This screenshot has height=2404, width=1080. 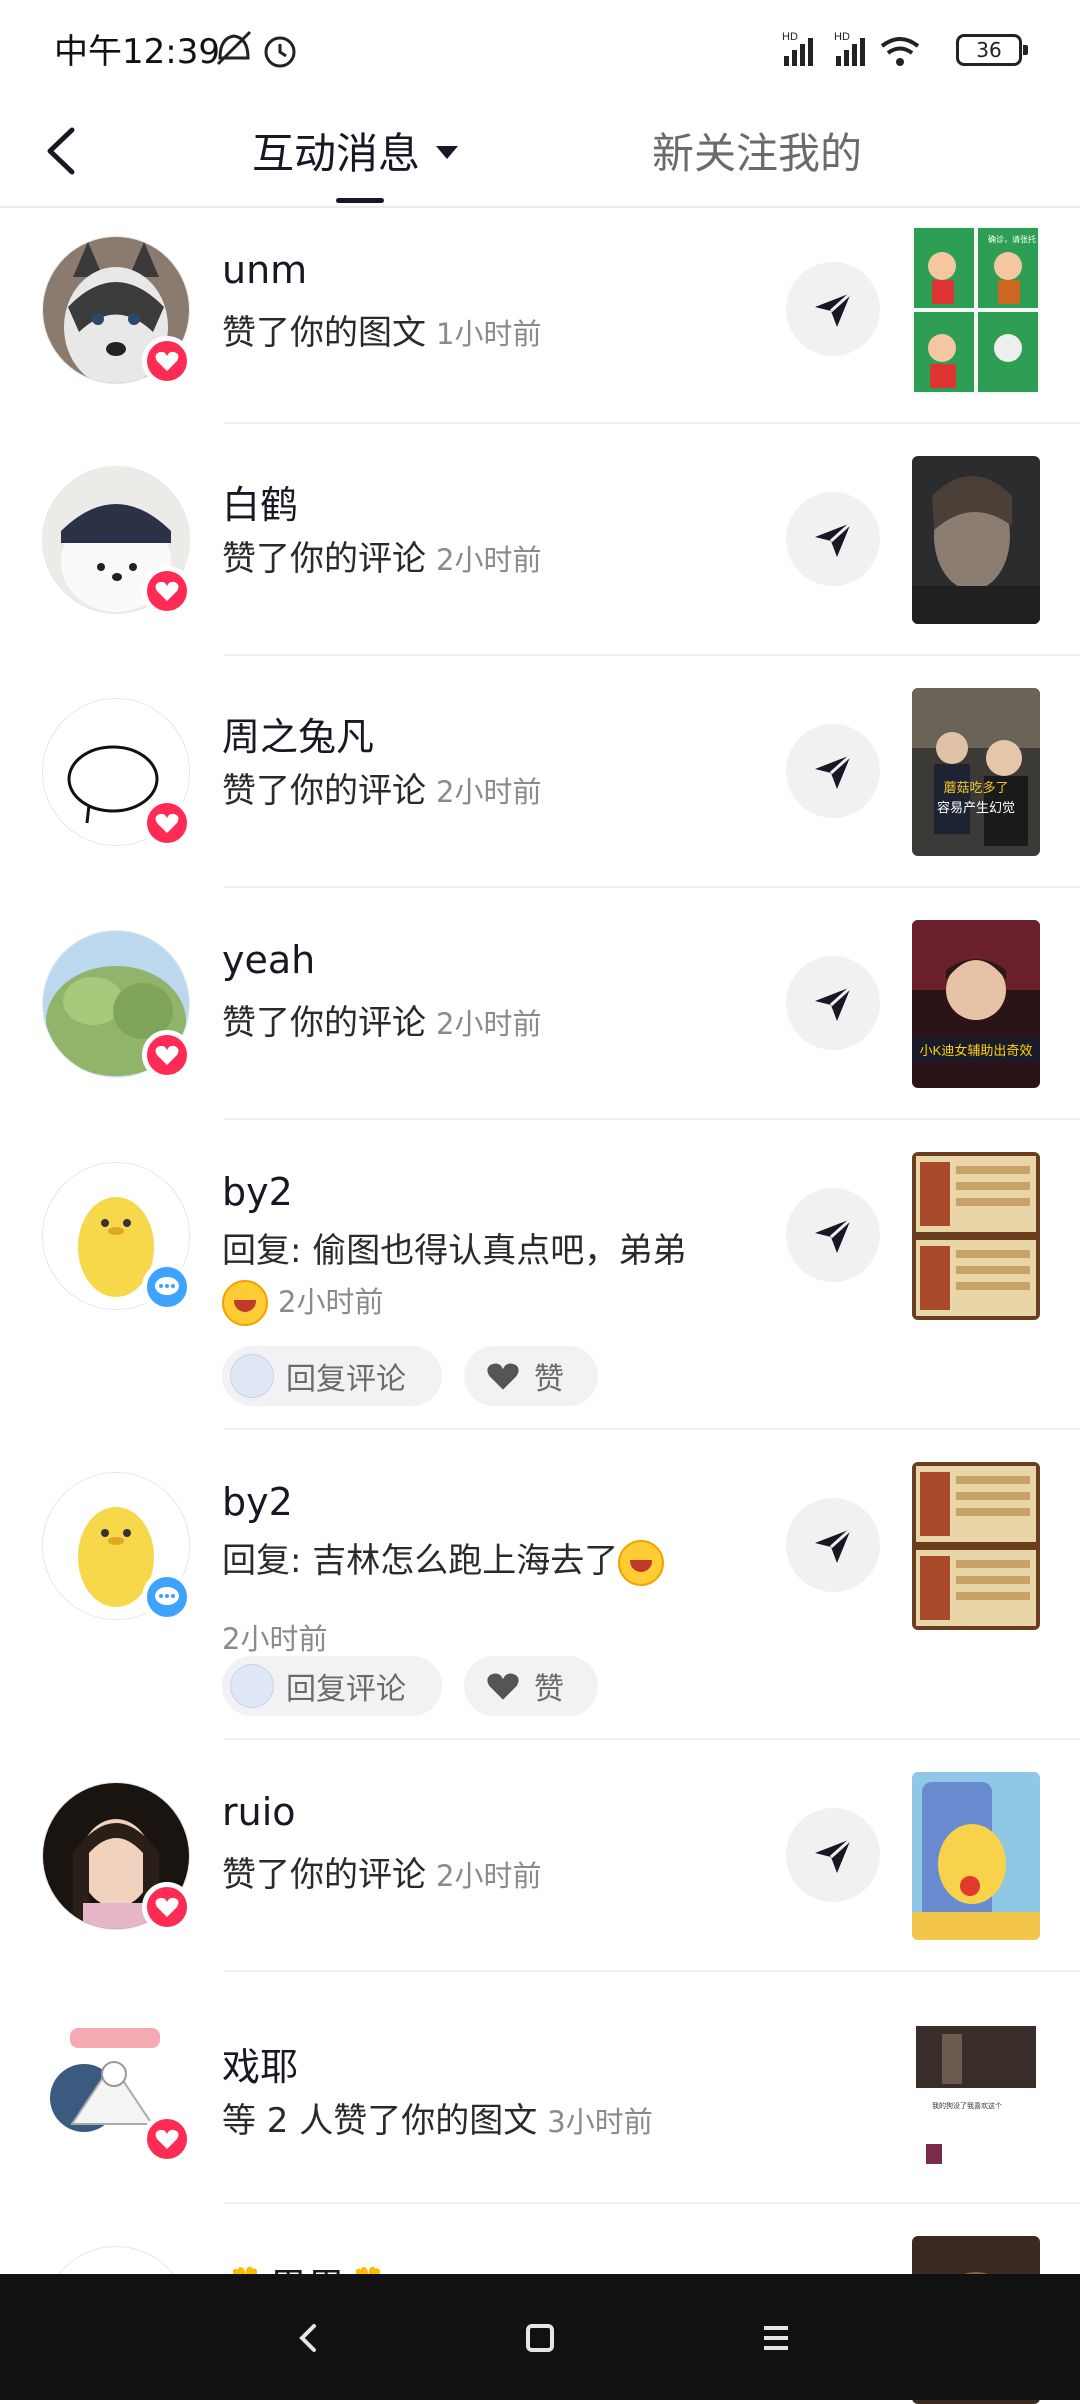 I want to click on username: unm, so click(x=264, y=270).